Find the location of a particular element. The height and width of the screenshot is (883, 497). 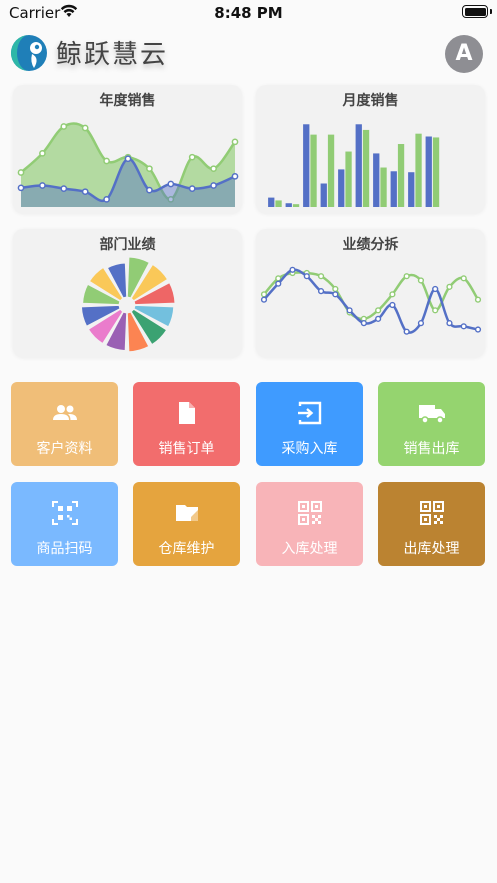

tile-warehouse-maintenance: 仓库维护 is located at coordinates (186, 524).